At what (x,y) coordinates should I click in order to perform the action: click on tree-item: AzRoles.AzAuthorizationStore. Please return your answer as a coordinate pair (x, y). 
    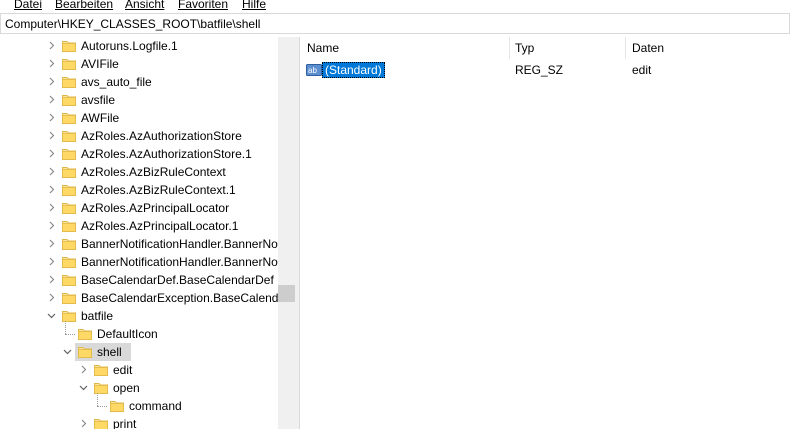
    Looking at the image, I should click on (139, 136).